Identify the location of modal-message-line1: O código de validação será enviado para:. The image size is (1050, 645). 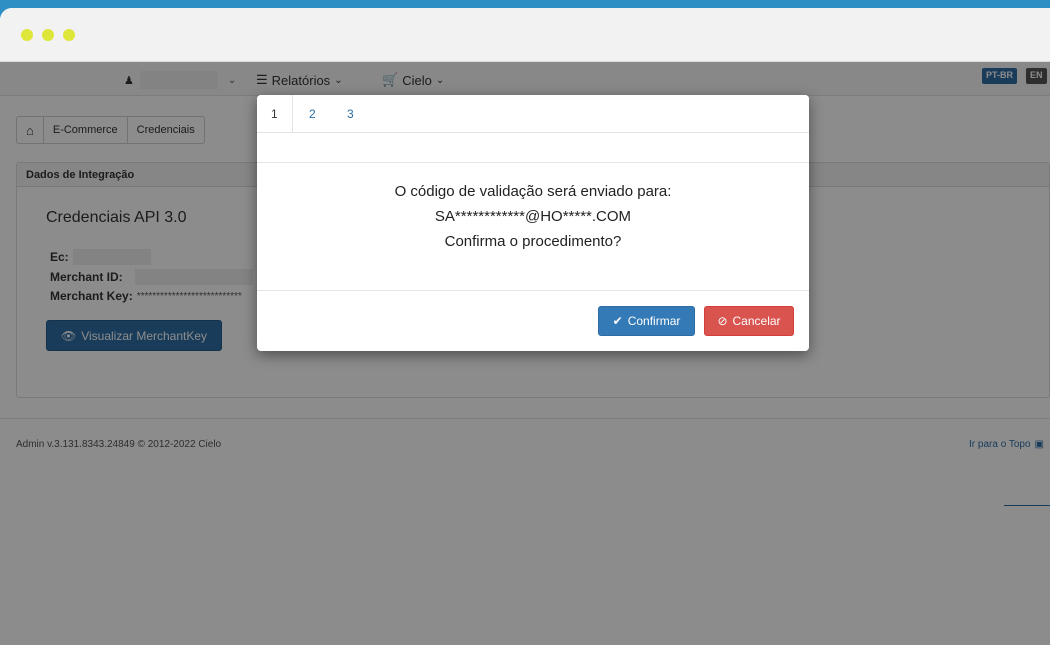
(533, 191).